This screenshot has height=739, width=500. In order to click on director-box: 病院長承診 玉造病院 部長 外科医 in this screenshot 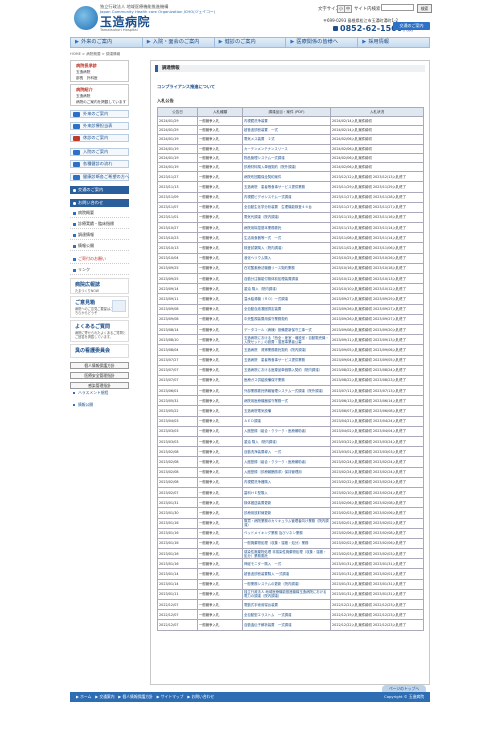, I will do `click(99, 71)`.